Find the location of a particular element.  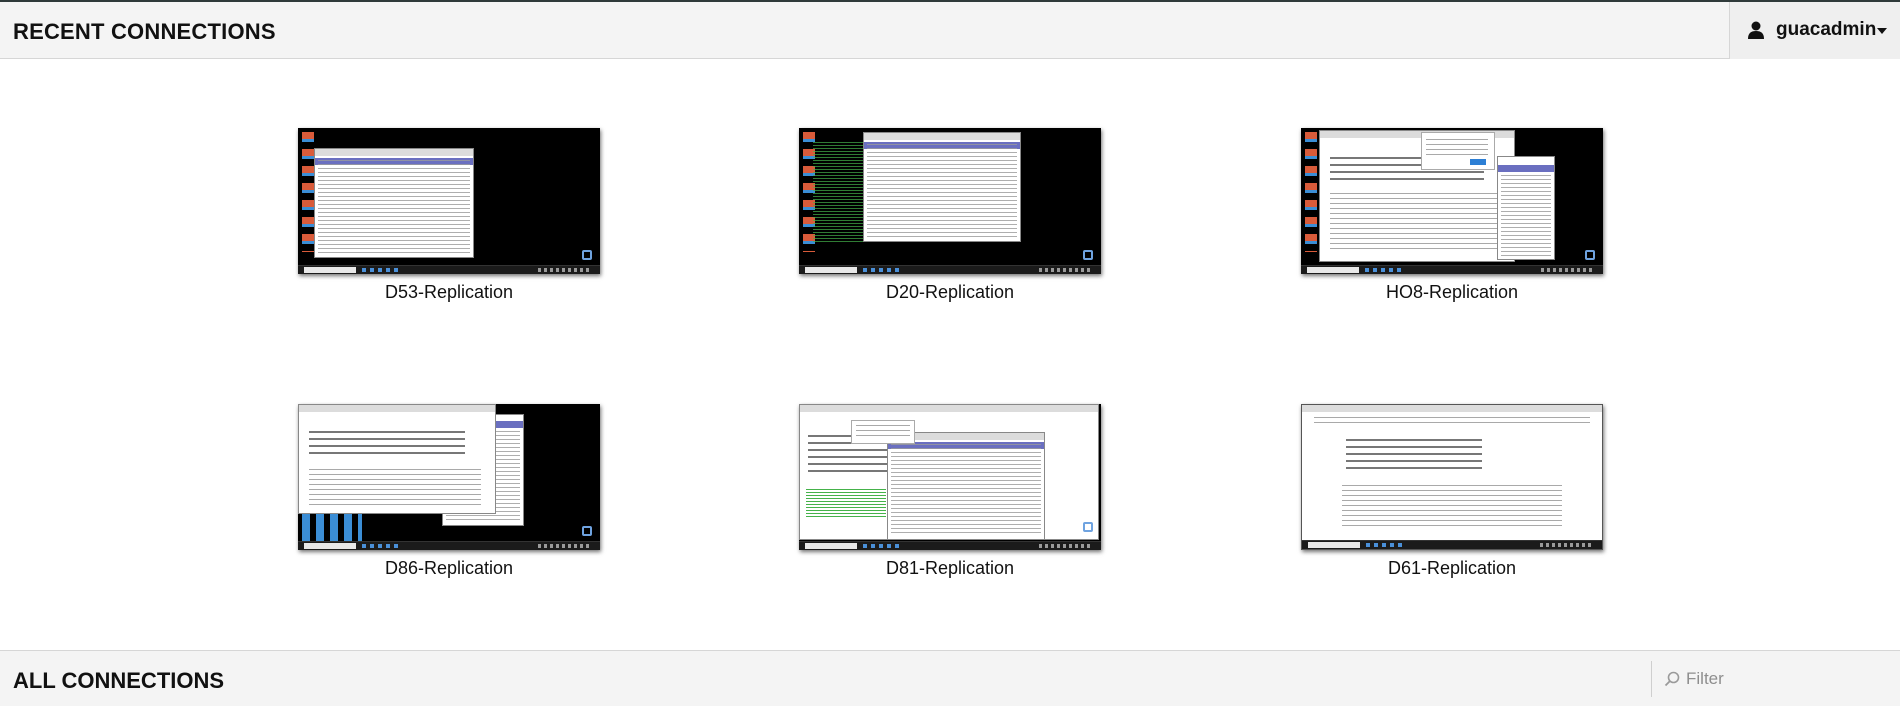

all-connections-header: ALL CONNECTIONS is located at coordinates (950, 678).